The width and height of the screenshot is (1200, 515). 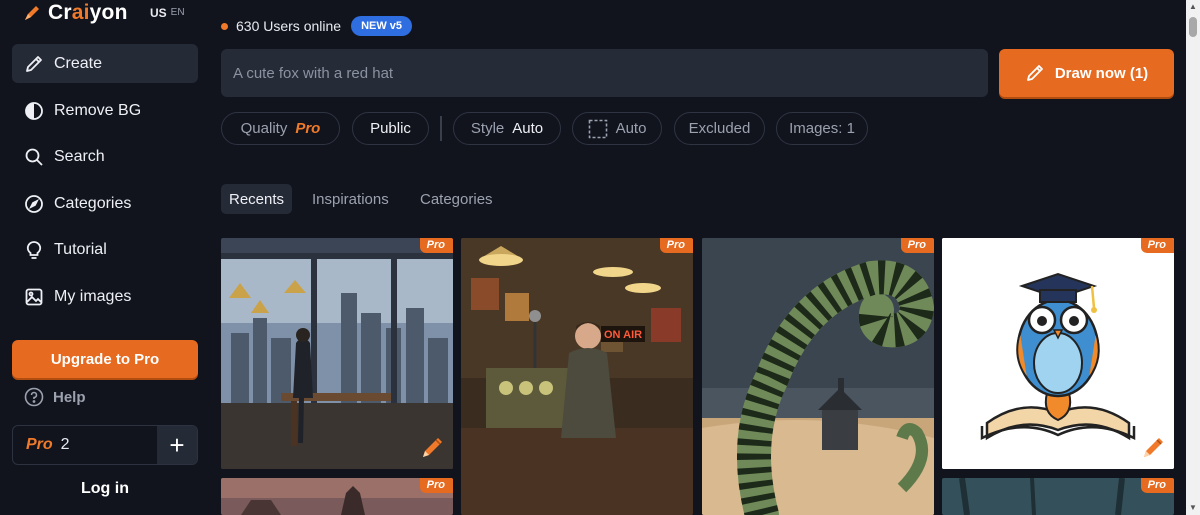 I want to click on gallery-image-row2-1: Pro, so click(x=337, y=496).